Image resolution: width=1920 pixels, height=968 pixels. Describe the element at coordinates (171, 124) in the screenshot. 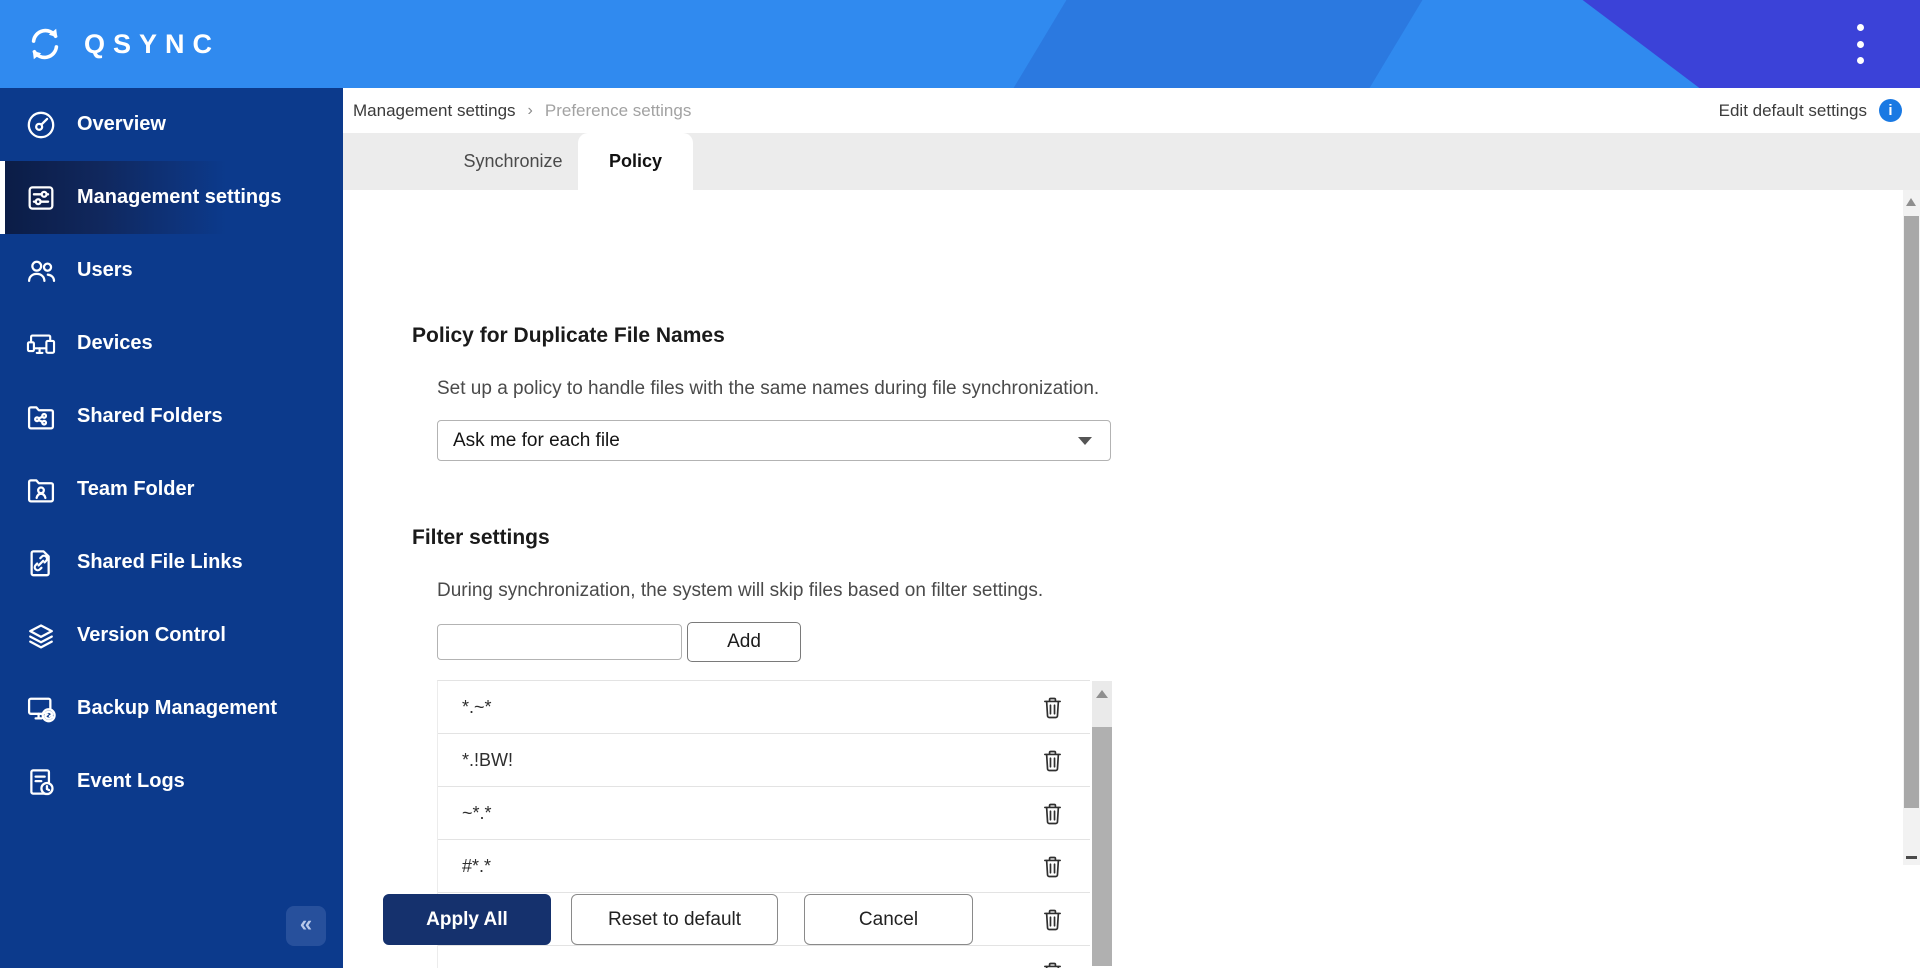

I see `sidebar-item-overview: Overview` at that location.